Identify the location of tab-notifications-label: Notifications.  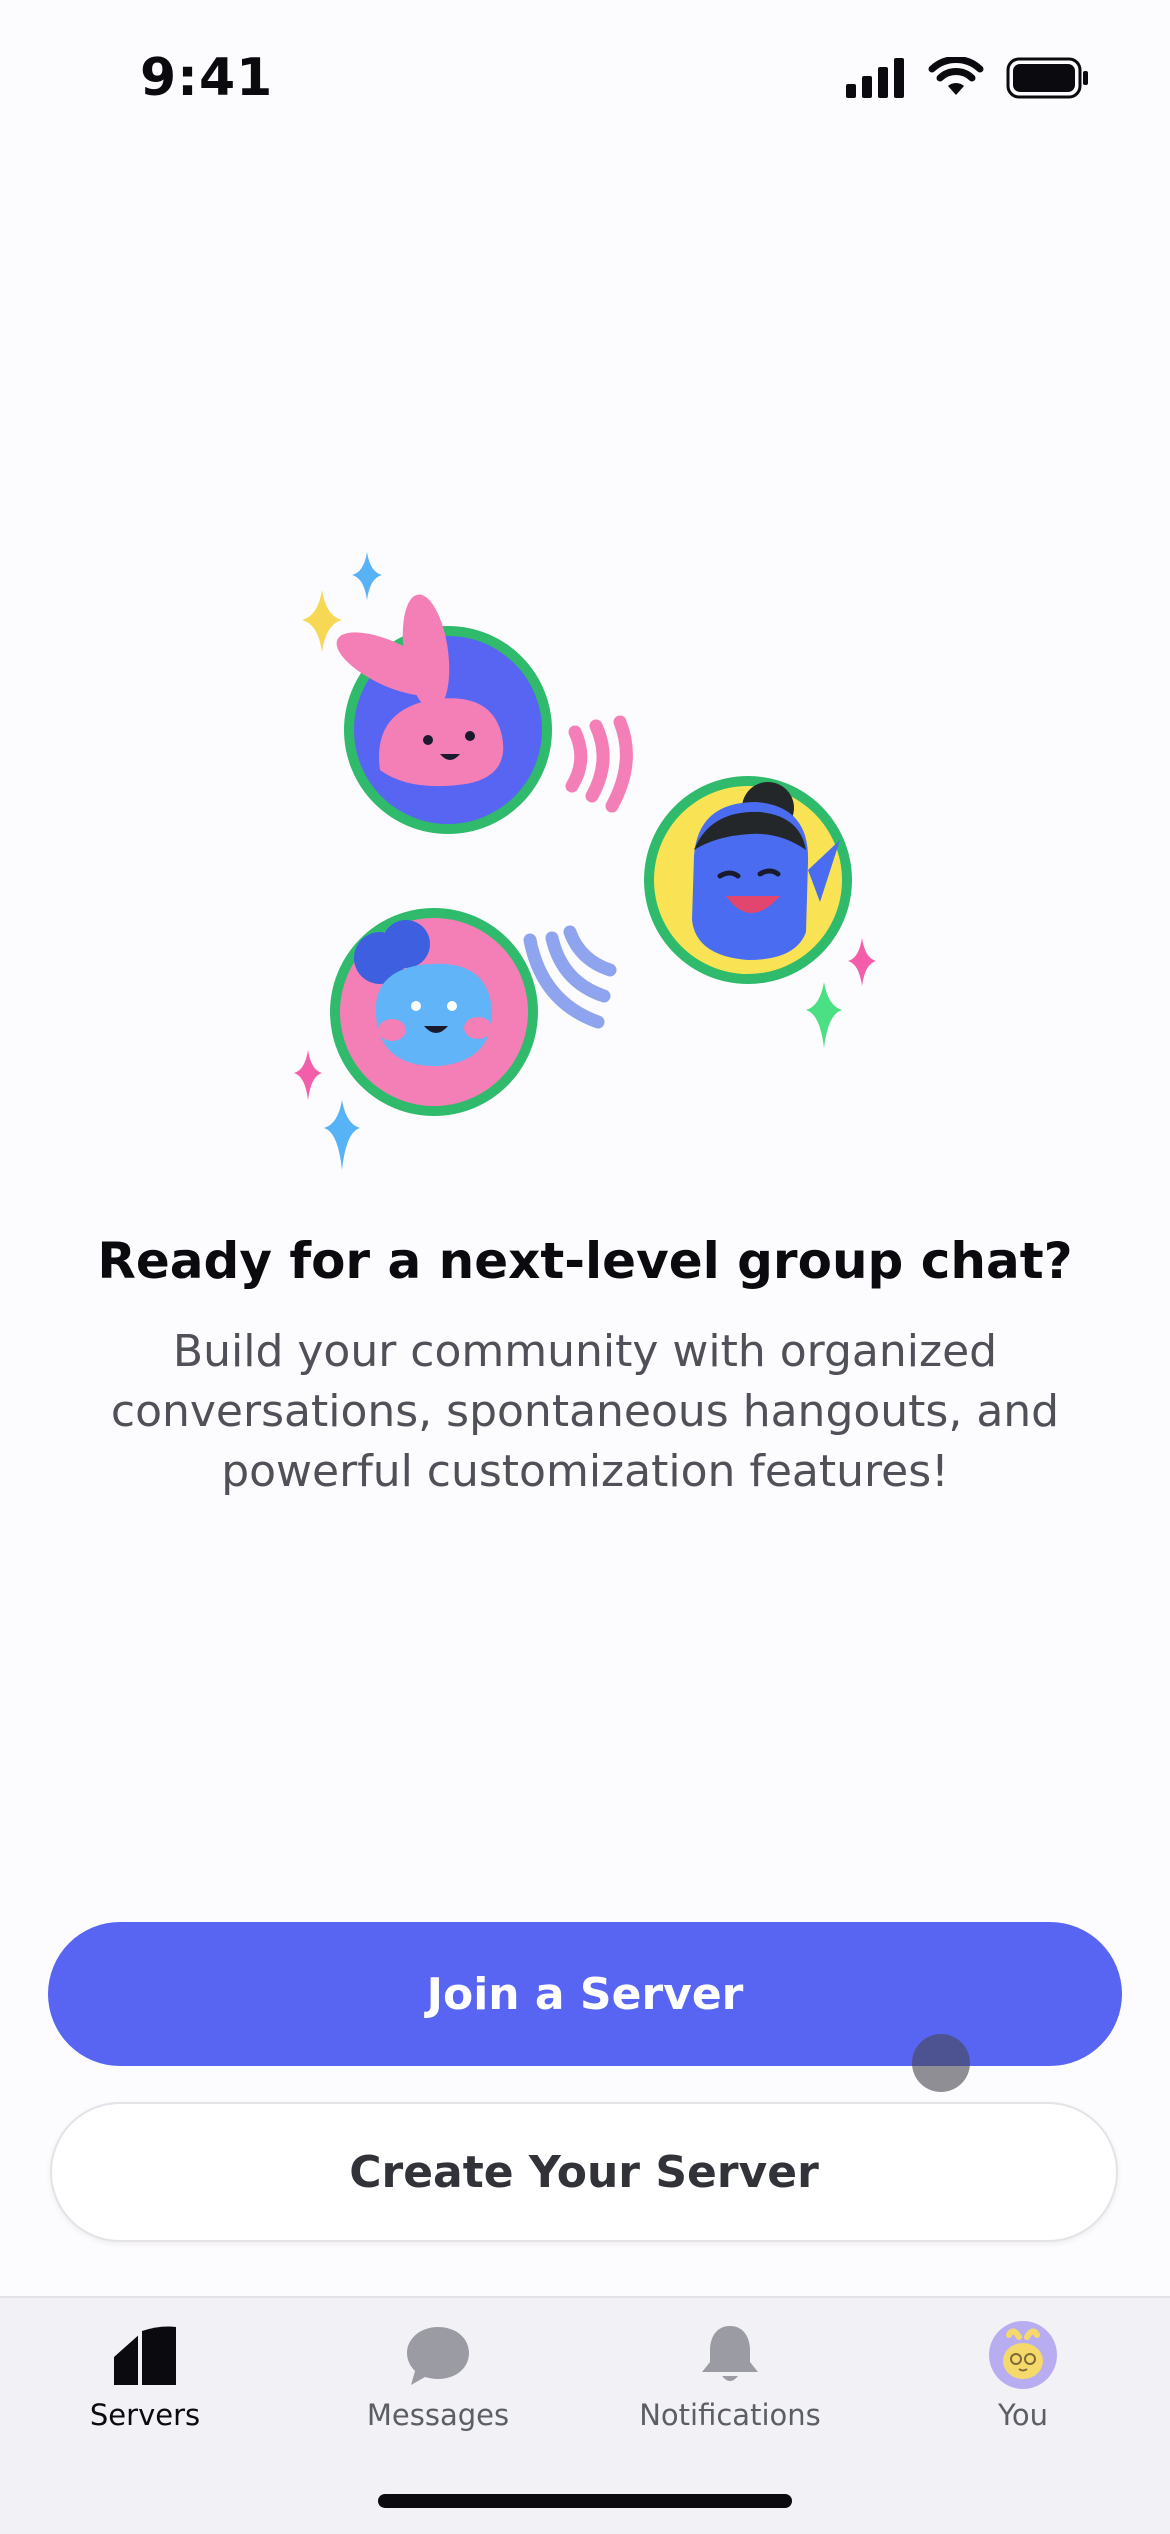
(730, 2415).